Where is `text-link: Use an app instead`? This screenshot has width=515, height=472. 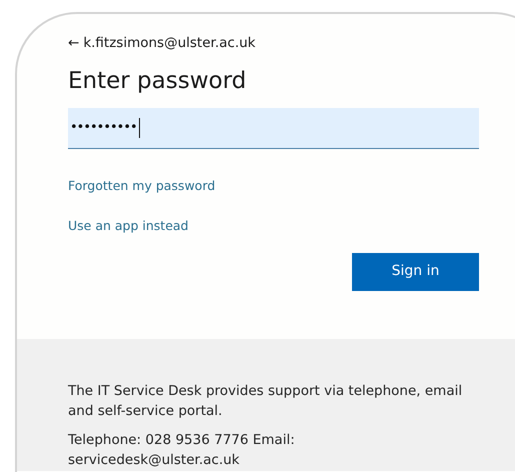
text-link: Use an app instead is located at coordinates (128, 226).